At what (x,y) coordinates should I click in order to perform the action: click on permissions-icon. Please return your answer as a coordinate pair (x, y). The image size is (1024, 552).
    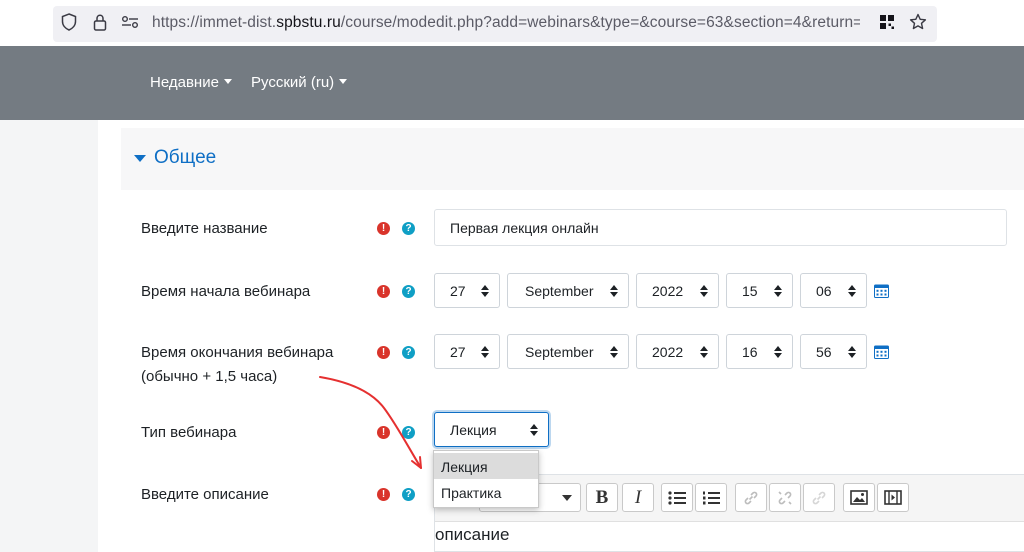
    Looking at the image, I should click on (130, 22).